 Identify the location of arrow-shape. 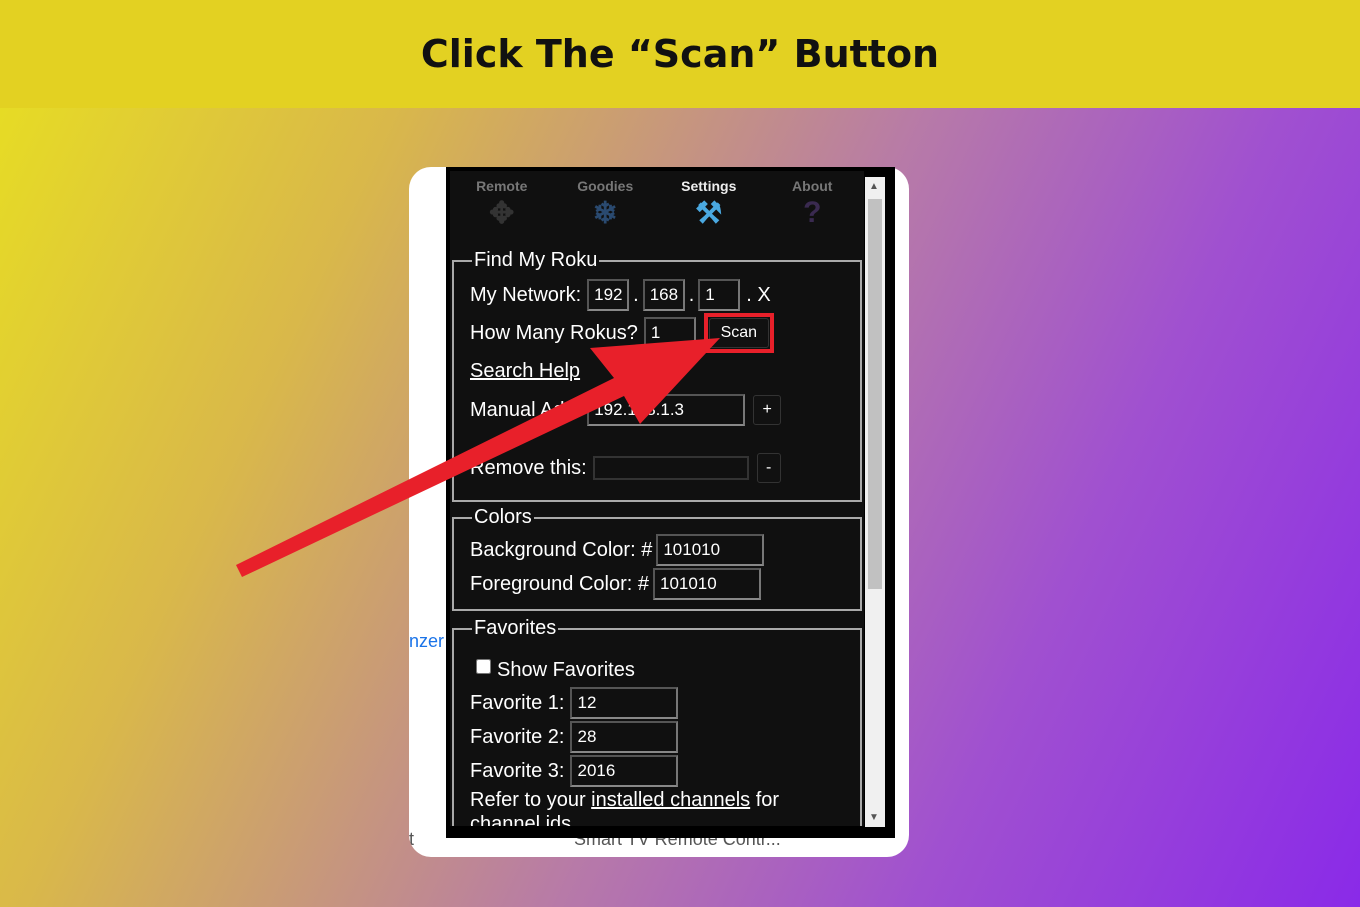
(478, 457).